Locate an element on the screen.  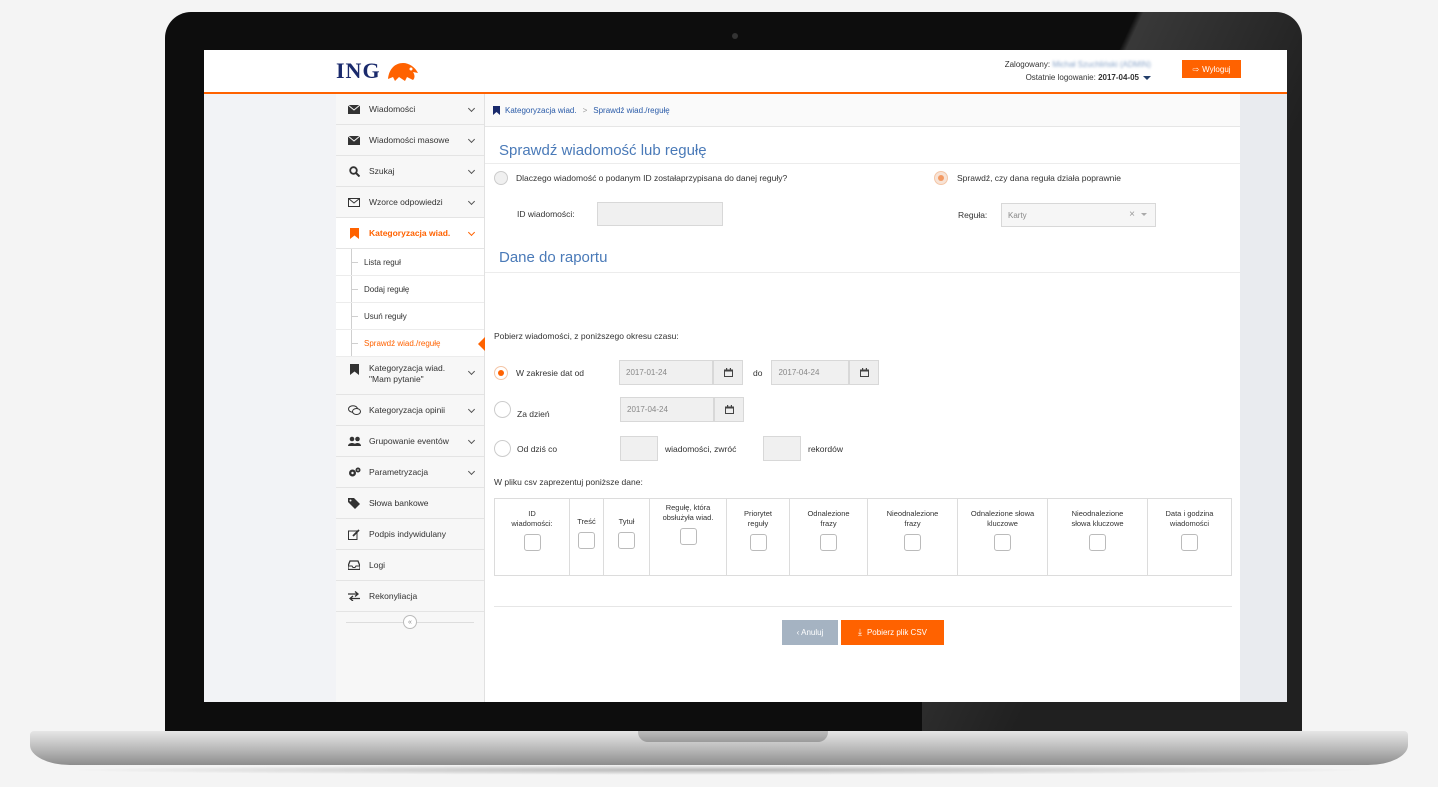
download-csv-button: ⤓ Pobierz plik CSV is located at coordinates (892, 632).